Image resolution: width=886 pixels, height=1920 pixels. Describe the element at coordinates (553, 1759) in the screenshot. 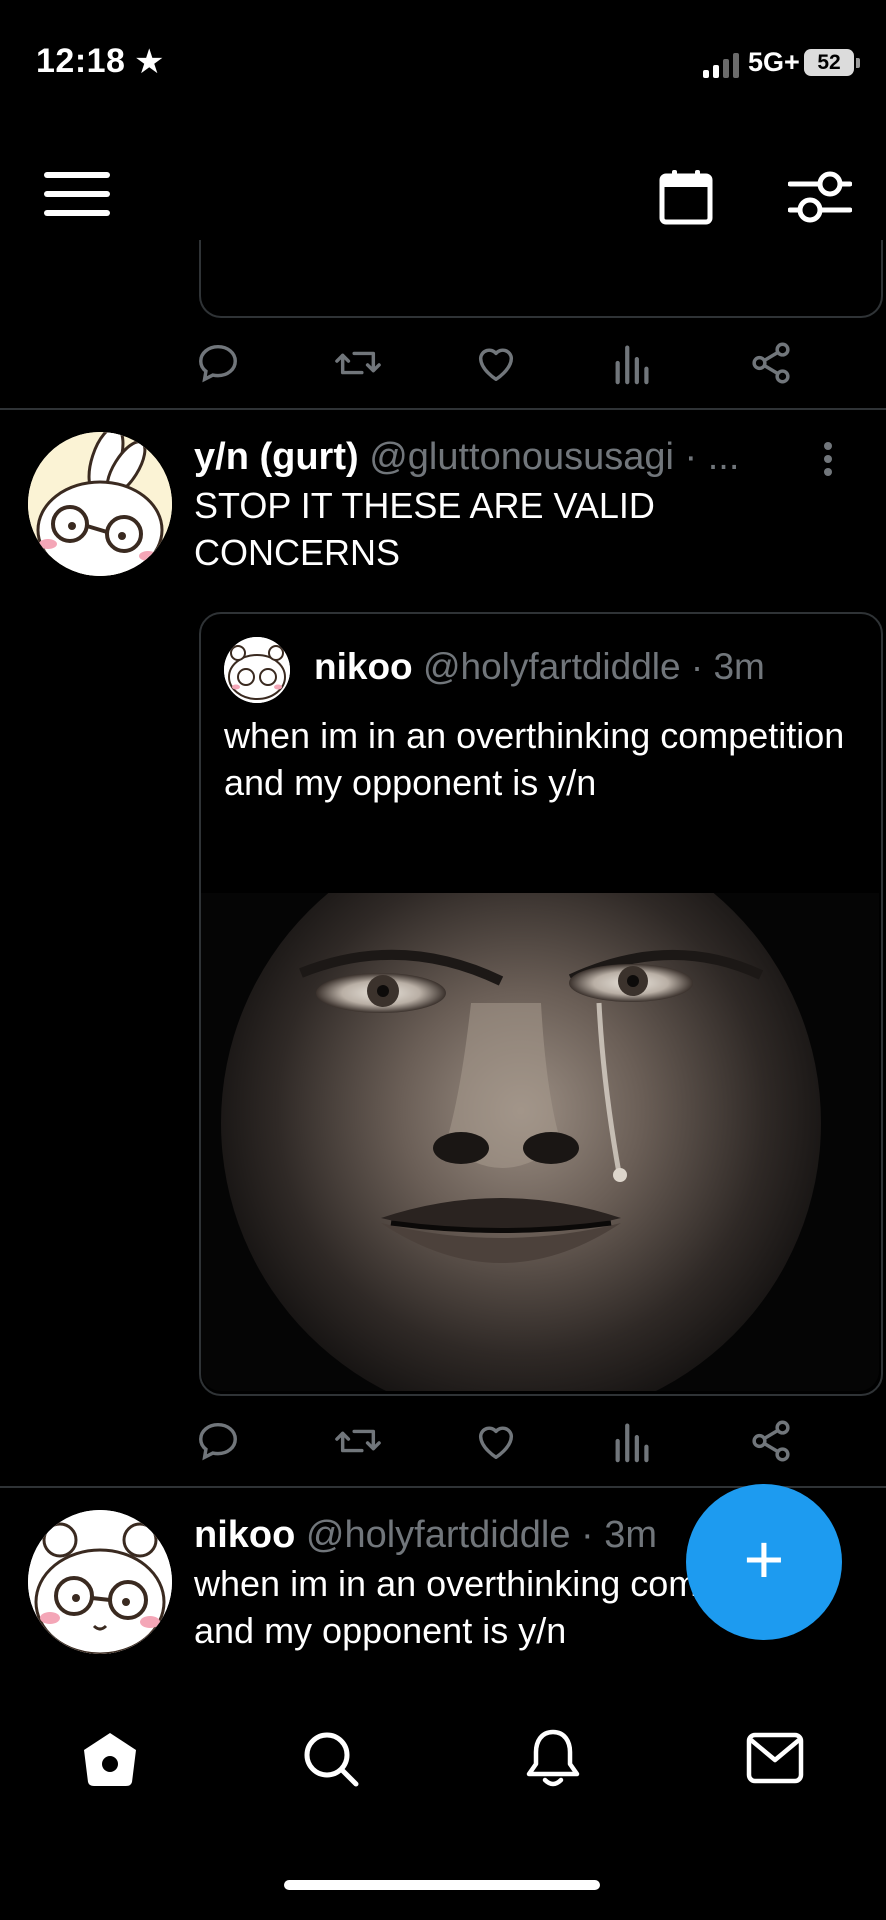

I see `notifications-icon` at that location.